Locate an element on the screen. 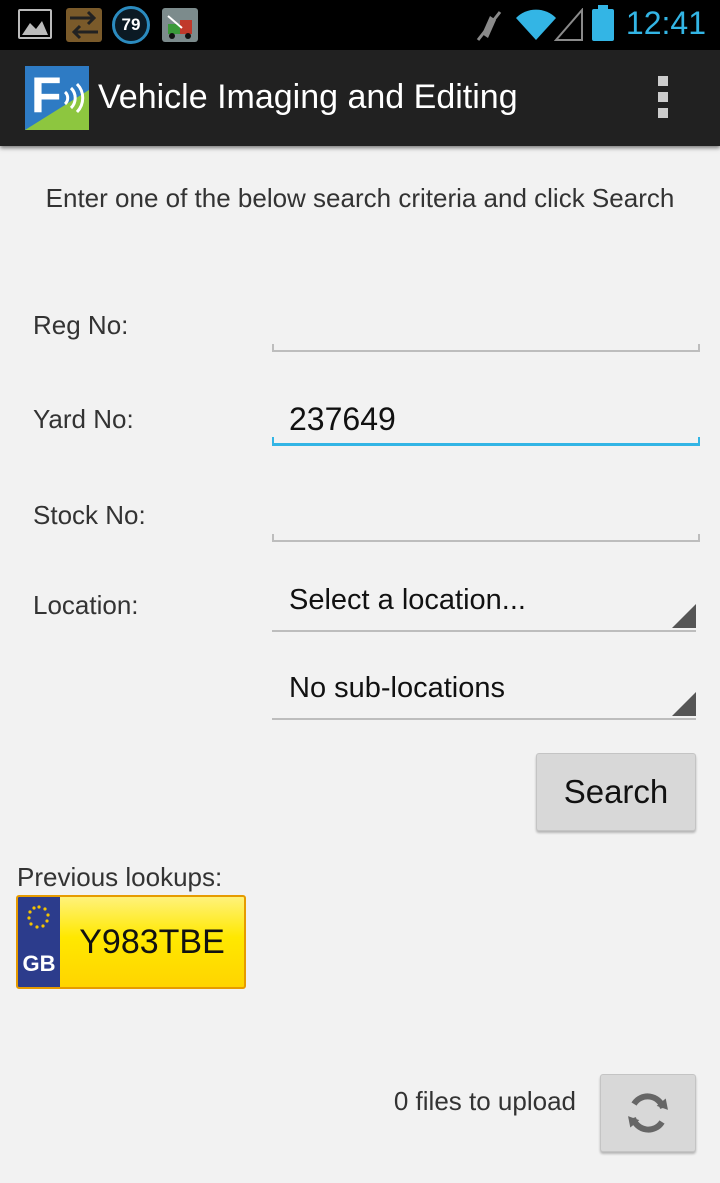 Image resolution: width=720 pixels, height=1183 pixels. clock: 12:41 is located at coordinates (665, 23).